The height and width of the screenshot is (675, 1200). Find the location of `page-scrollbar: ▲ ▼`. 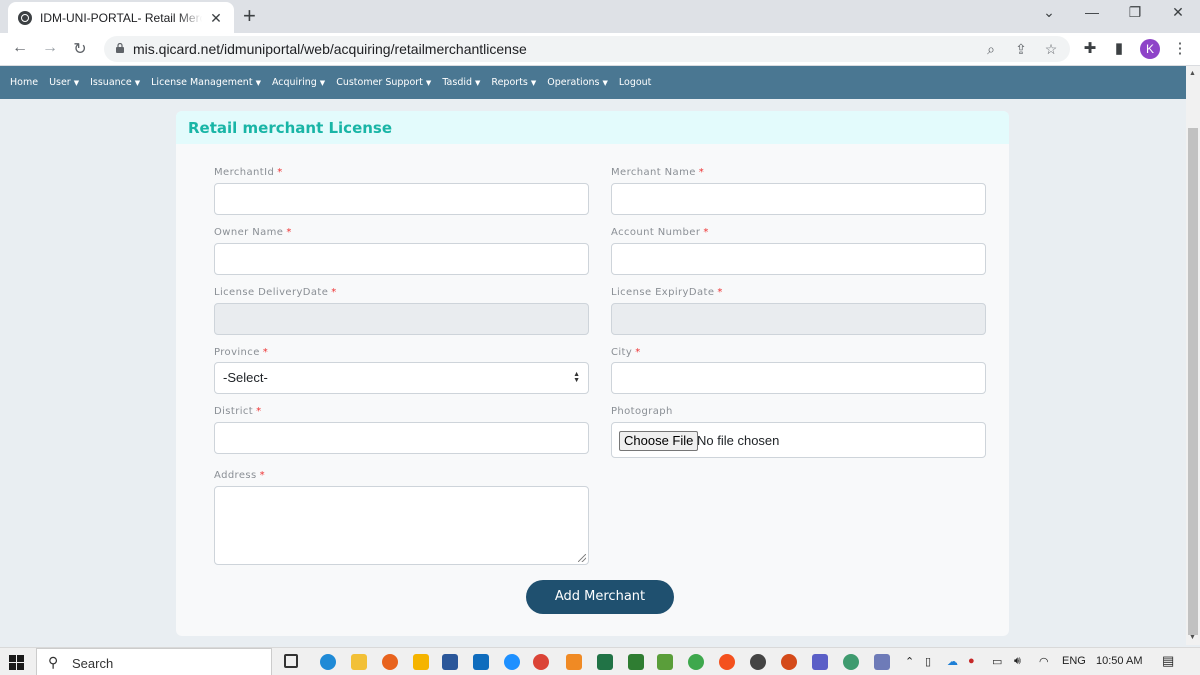

page-scrollbar: ▲ ▼ is located at coordinates (1193, 355).